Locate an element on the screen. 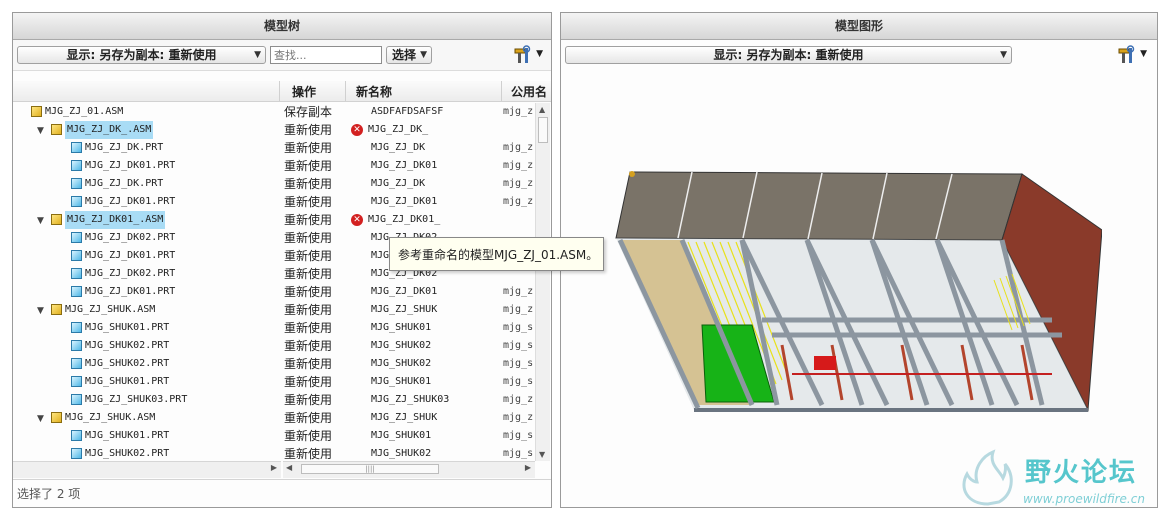 The height and width of the screenshot is (518, 1168). col-new-name: 新名称 is located at coordinates (374, 91).